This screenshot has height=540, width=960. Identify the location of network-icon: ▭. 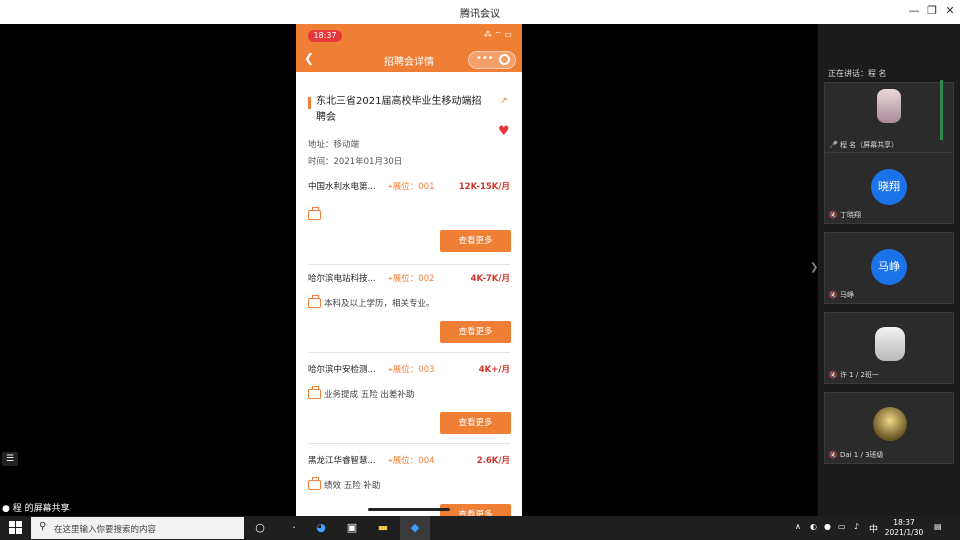
(842, 526).